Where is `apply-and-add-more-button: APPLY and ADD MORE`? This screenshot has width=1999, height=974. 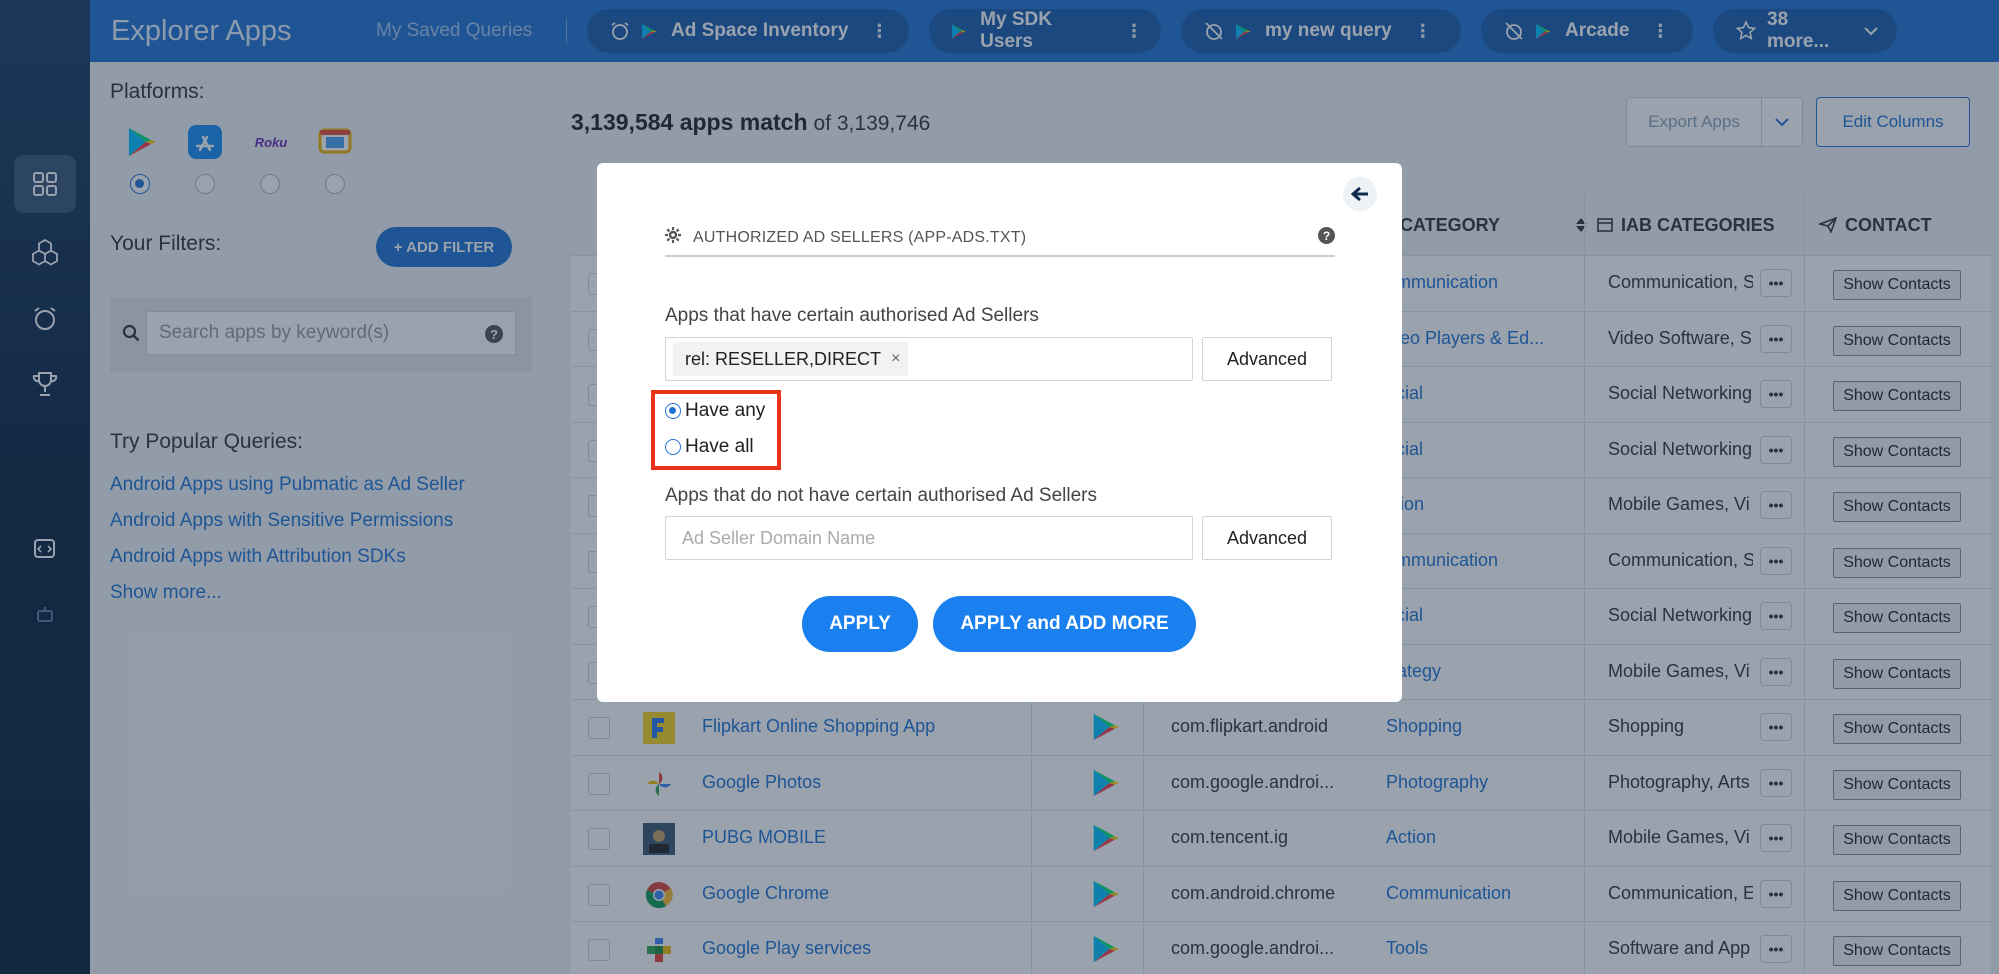 apply-and-add-more-button: APPLY and ADD MORE is located at coordinates (1064, 624).